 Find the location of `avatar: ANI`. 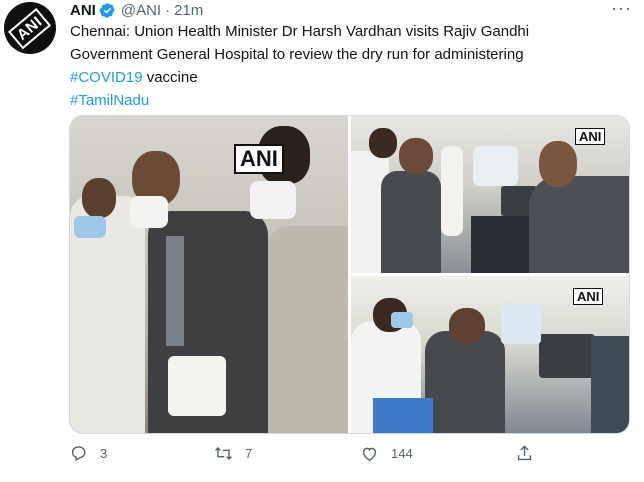

avatar: ANI is located at coordinates (30, 28).